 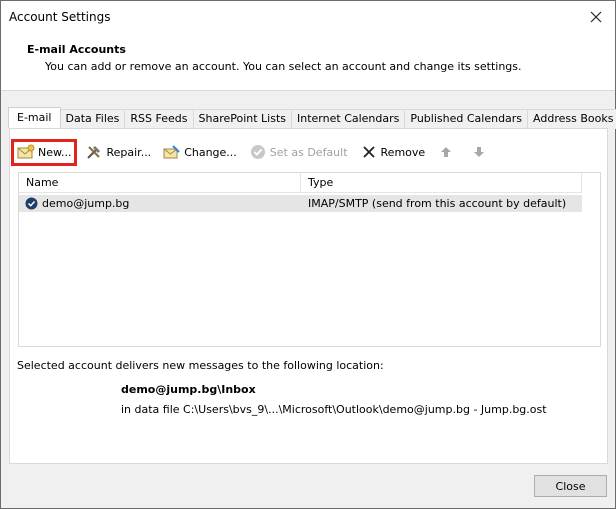 What do you see at coordinates (258, 152) in the screenshot?
I see `default-check-icon` at bounding box center [258, 152].